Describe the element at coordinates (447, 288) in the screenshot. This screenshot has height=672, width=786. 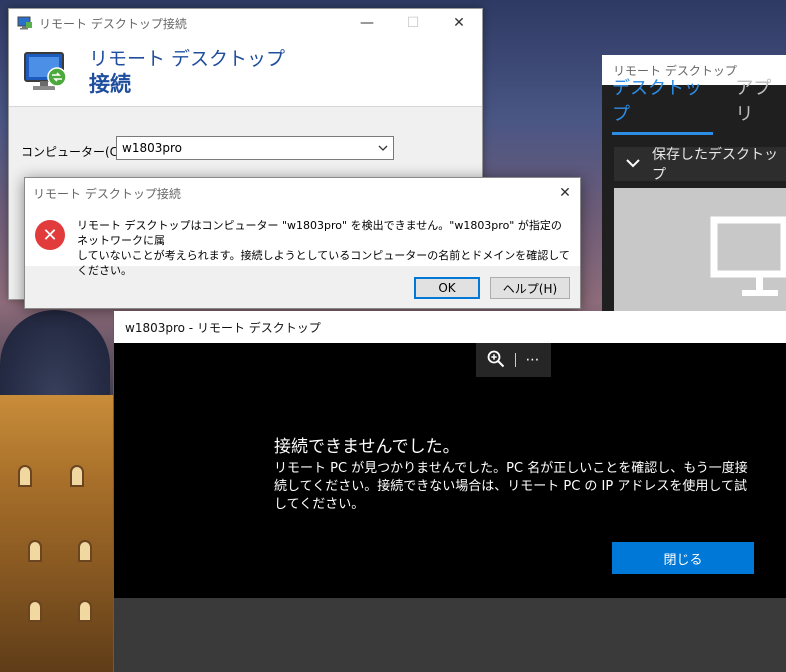
I see `ok-button: OK` at that location.